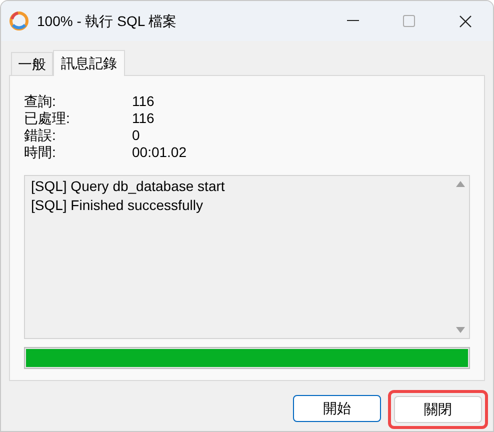  Describe the element at coordinates (40, 101) in the screenshot. I see `stat-label: 查詢:` at that location.